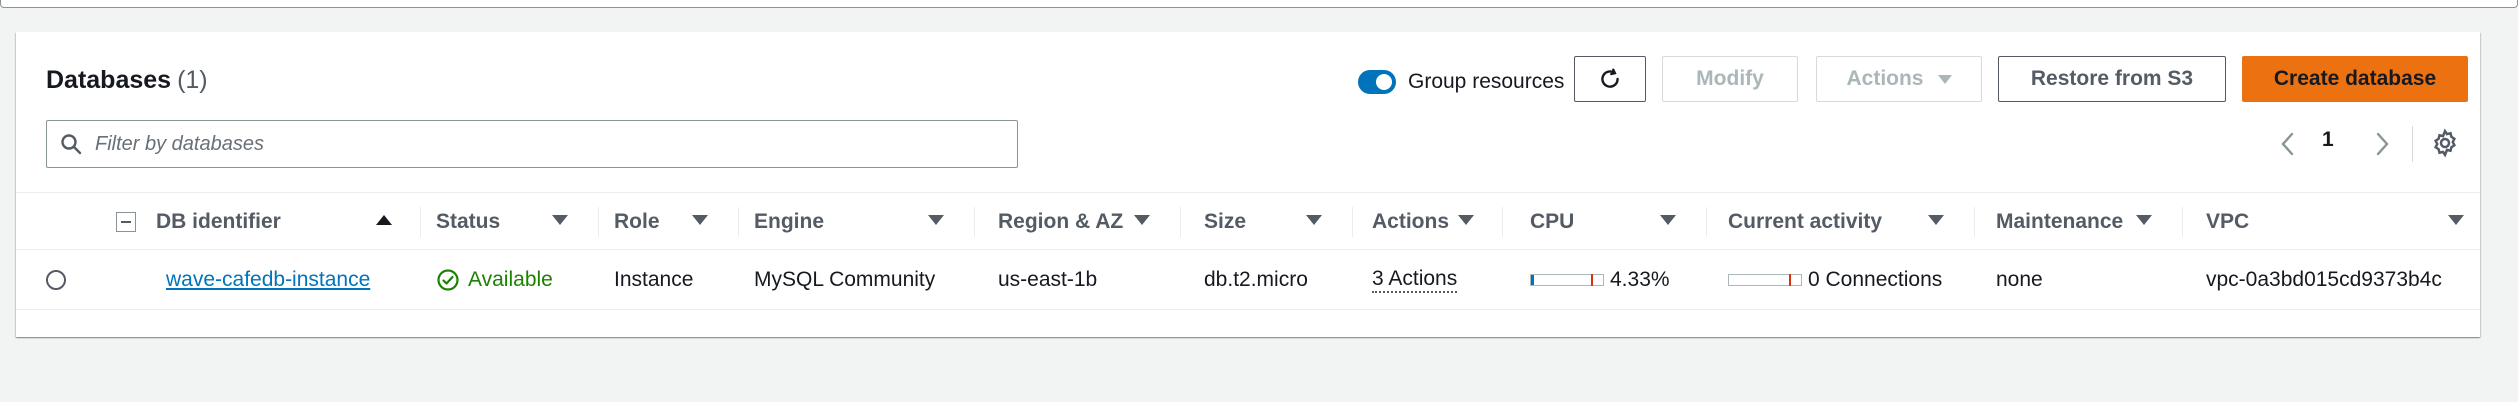 This screenshot has height=402, width=2518. I want to click on column-header-role: Role, so click(637, 222).